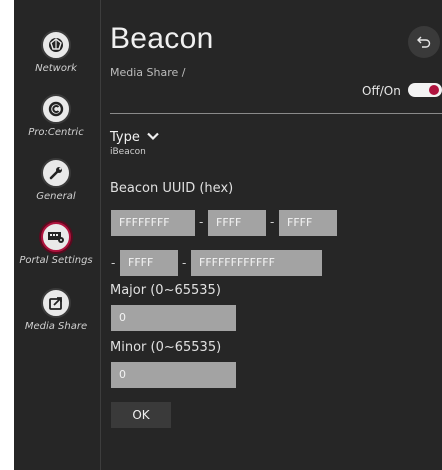 This screenshot has height=470, width=442. I want to click on sidebar-item-label: Pro:Centric, so click(56, 132).